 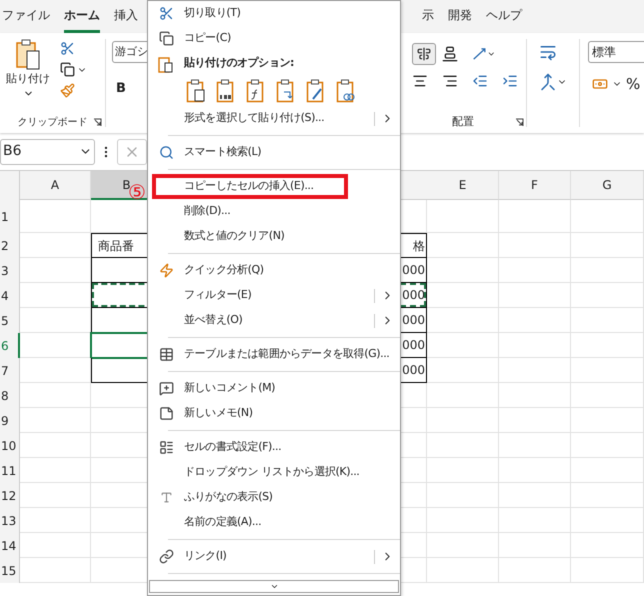 What do you see at coordinates (10, 245) in the screenshot?
I see `row-header: 2` at bounding box center [10, 245].